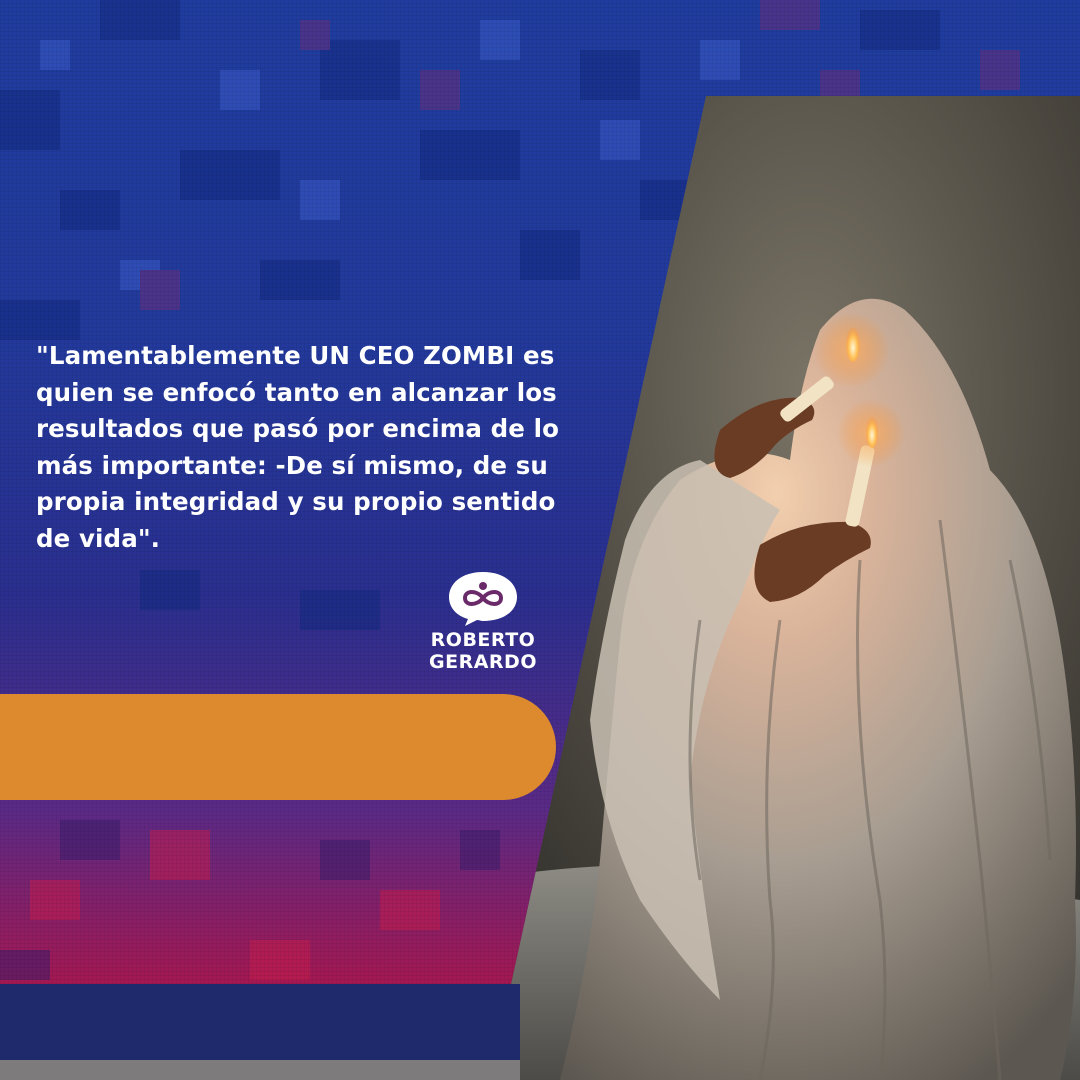 The width and height of the screenshot is (1080, 1080). Describe the element at coordinates (260, 1022) in the screenshot. I see `bottom-navy-band` at that location.